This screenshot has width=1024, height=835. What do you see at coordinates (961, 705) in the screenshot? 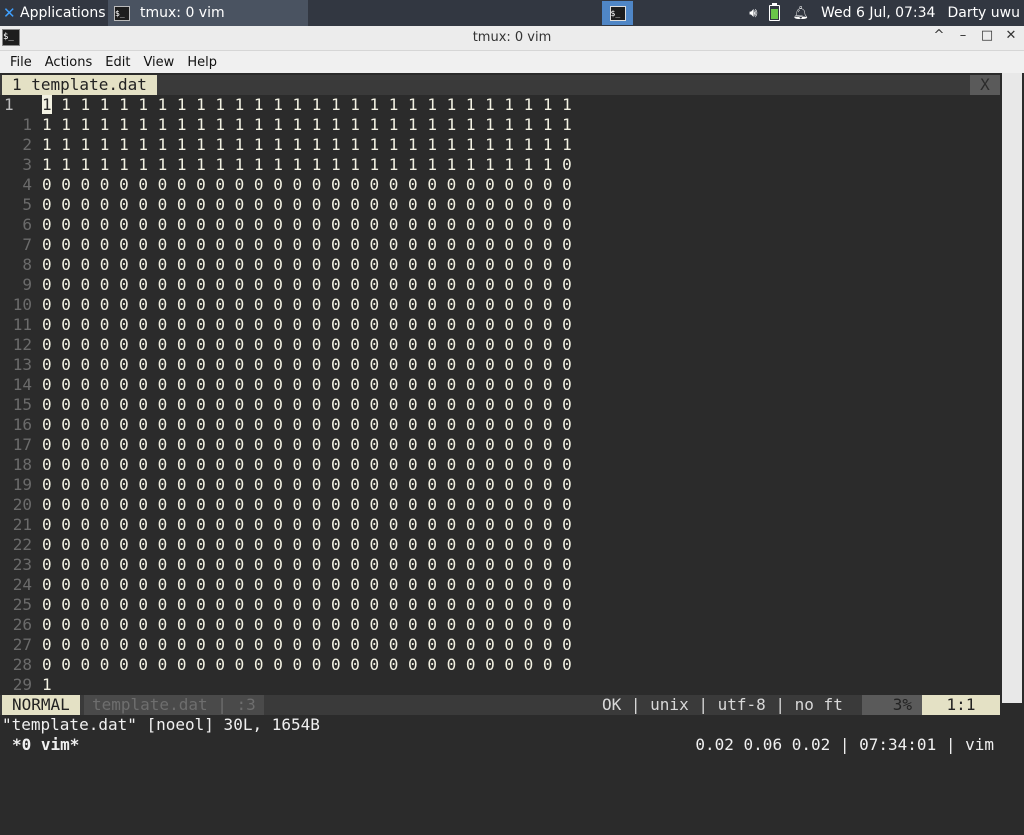
I see `vim-status-position: 1:1` at bounding box center [961, 705].